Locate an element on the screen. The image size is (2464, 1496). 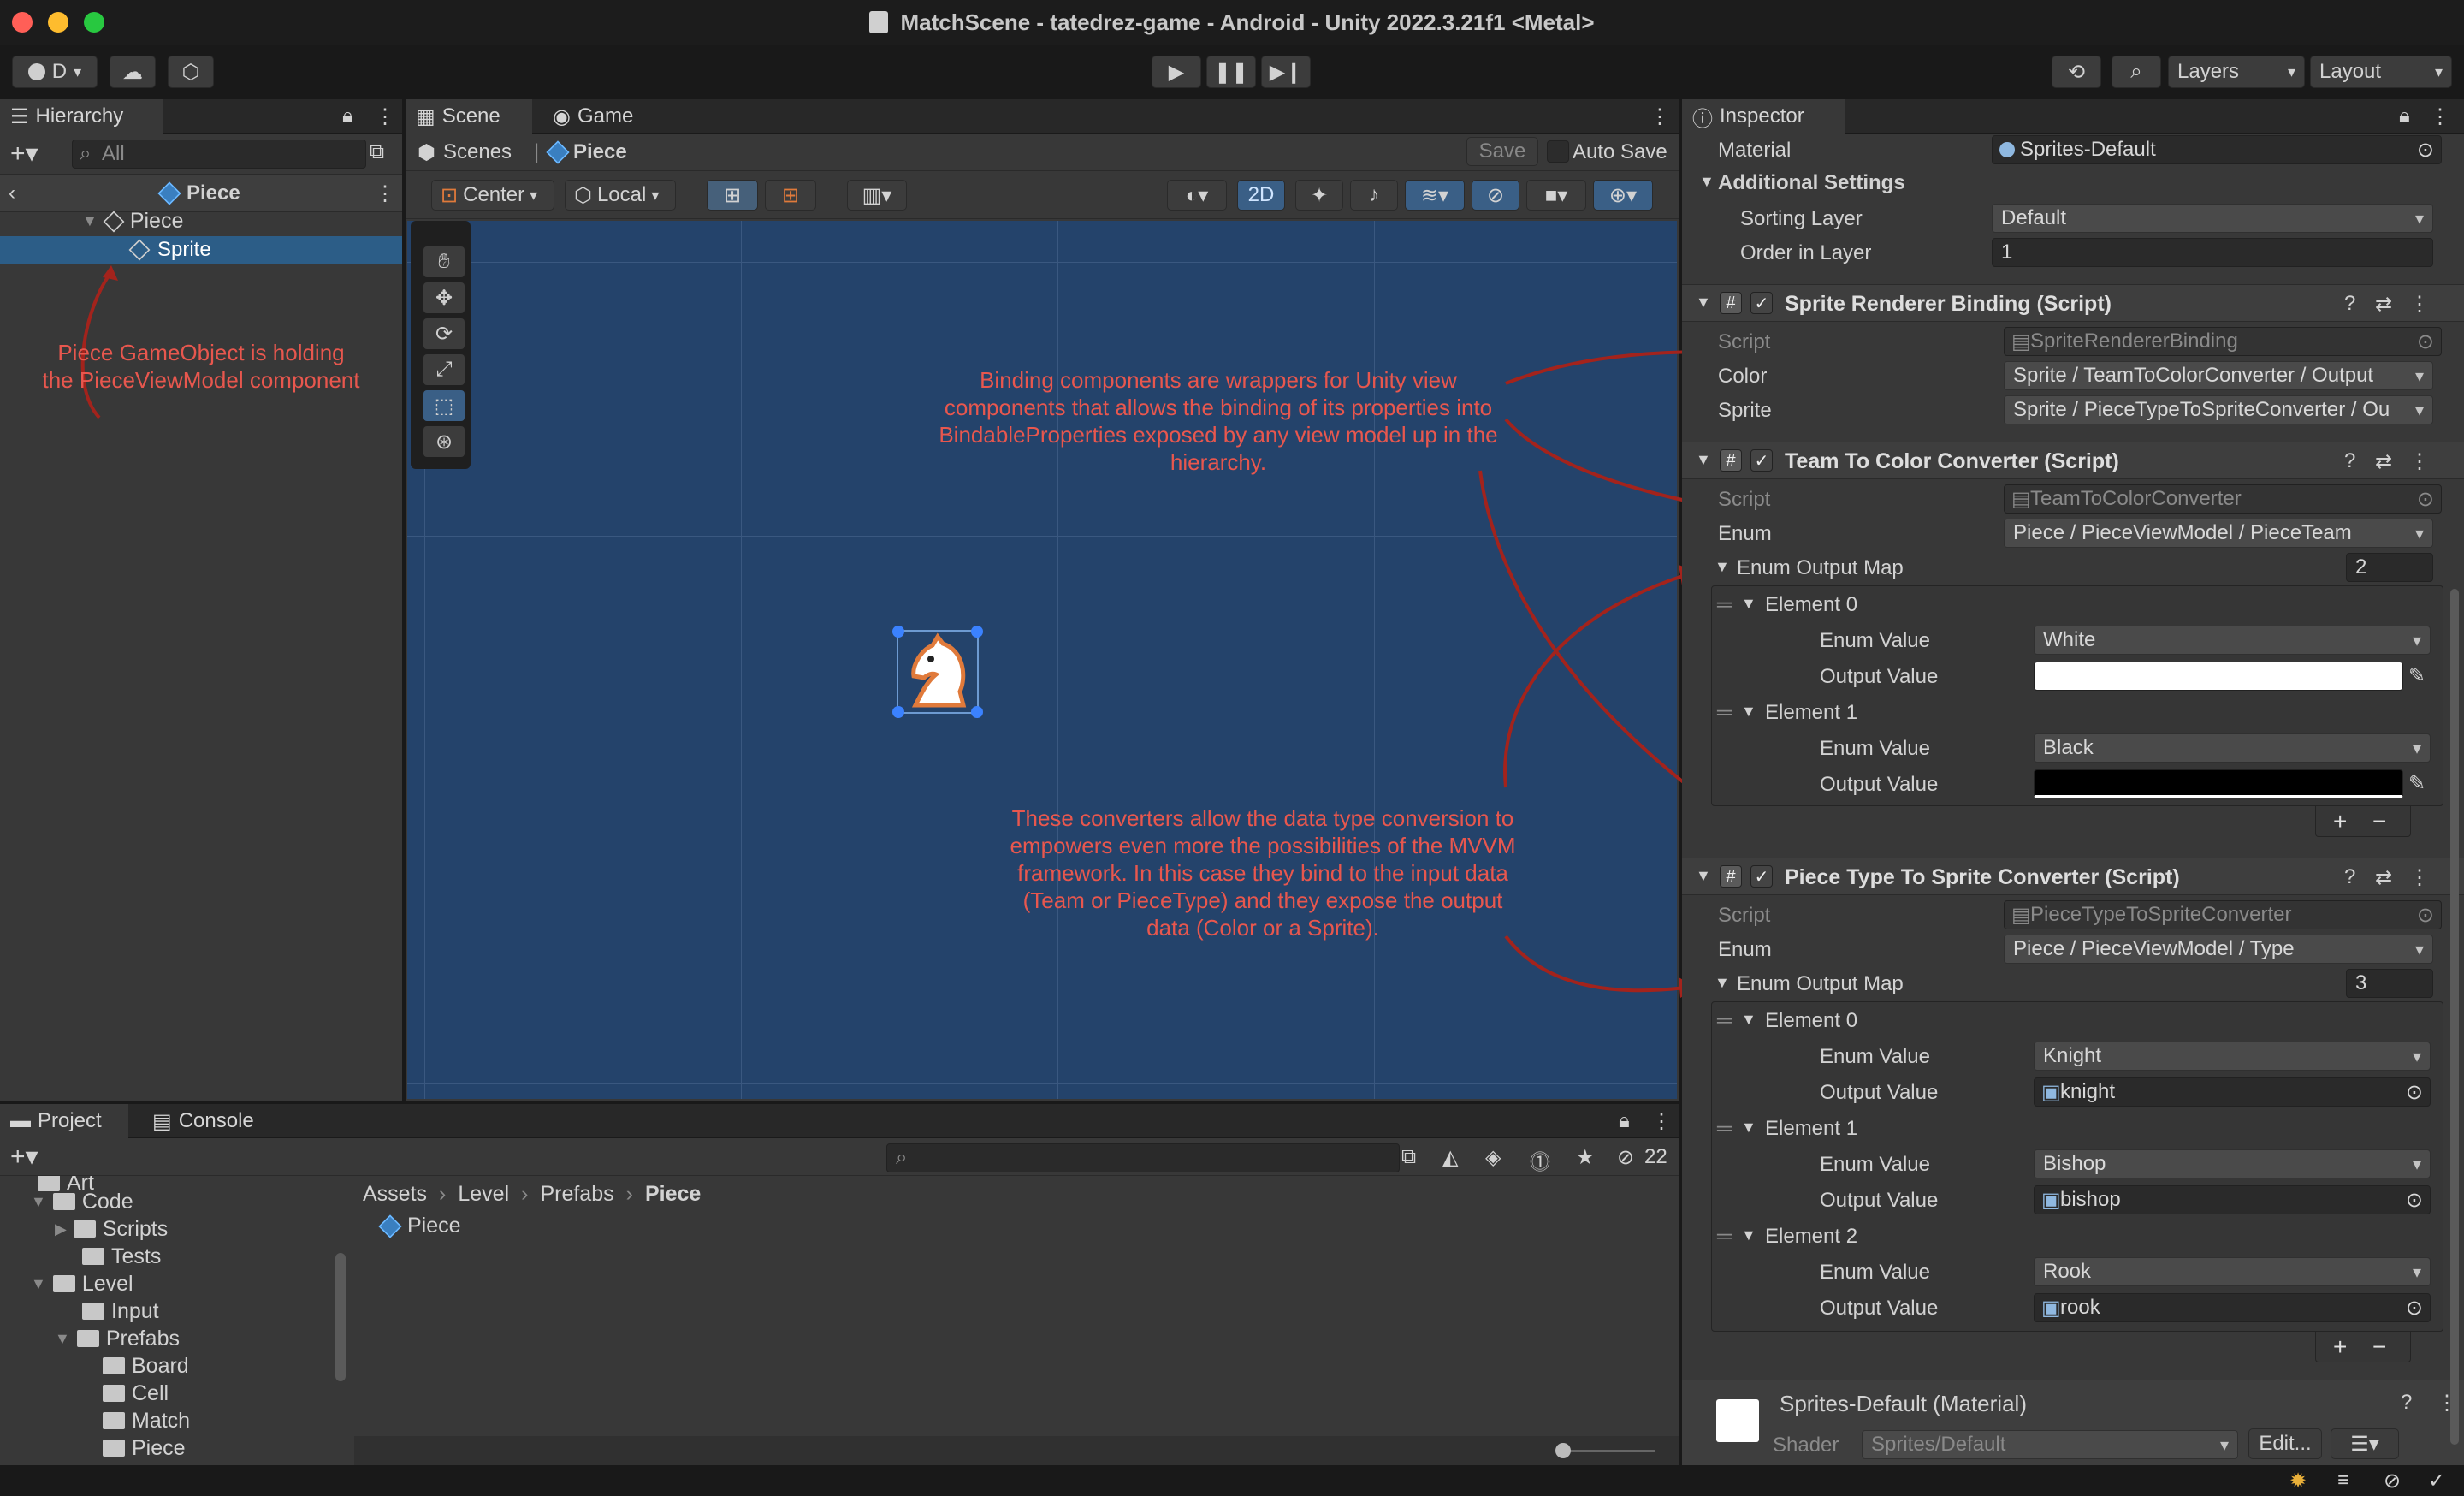
close-window-button is located at coordinates (22, 22).